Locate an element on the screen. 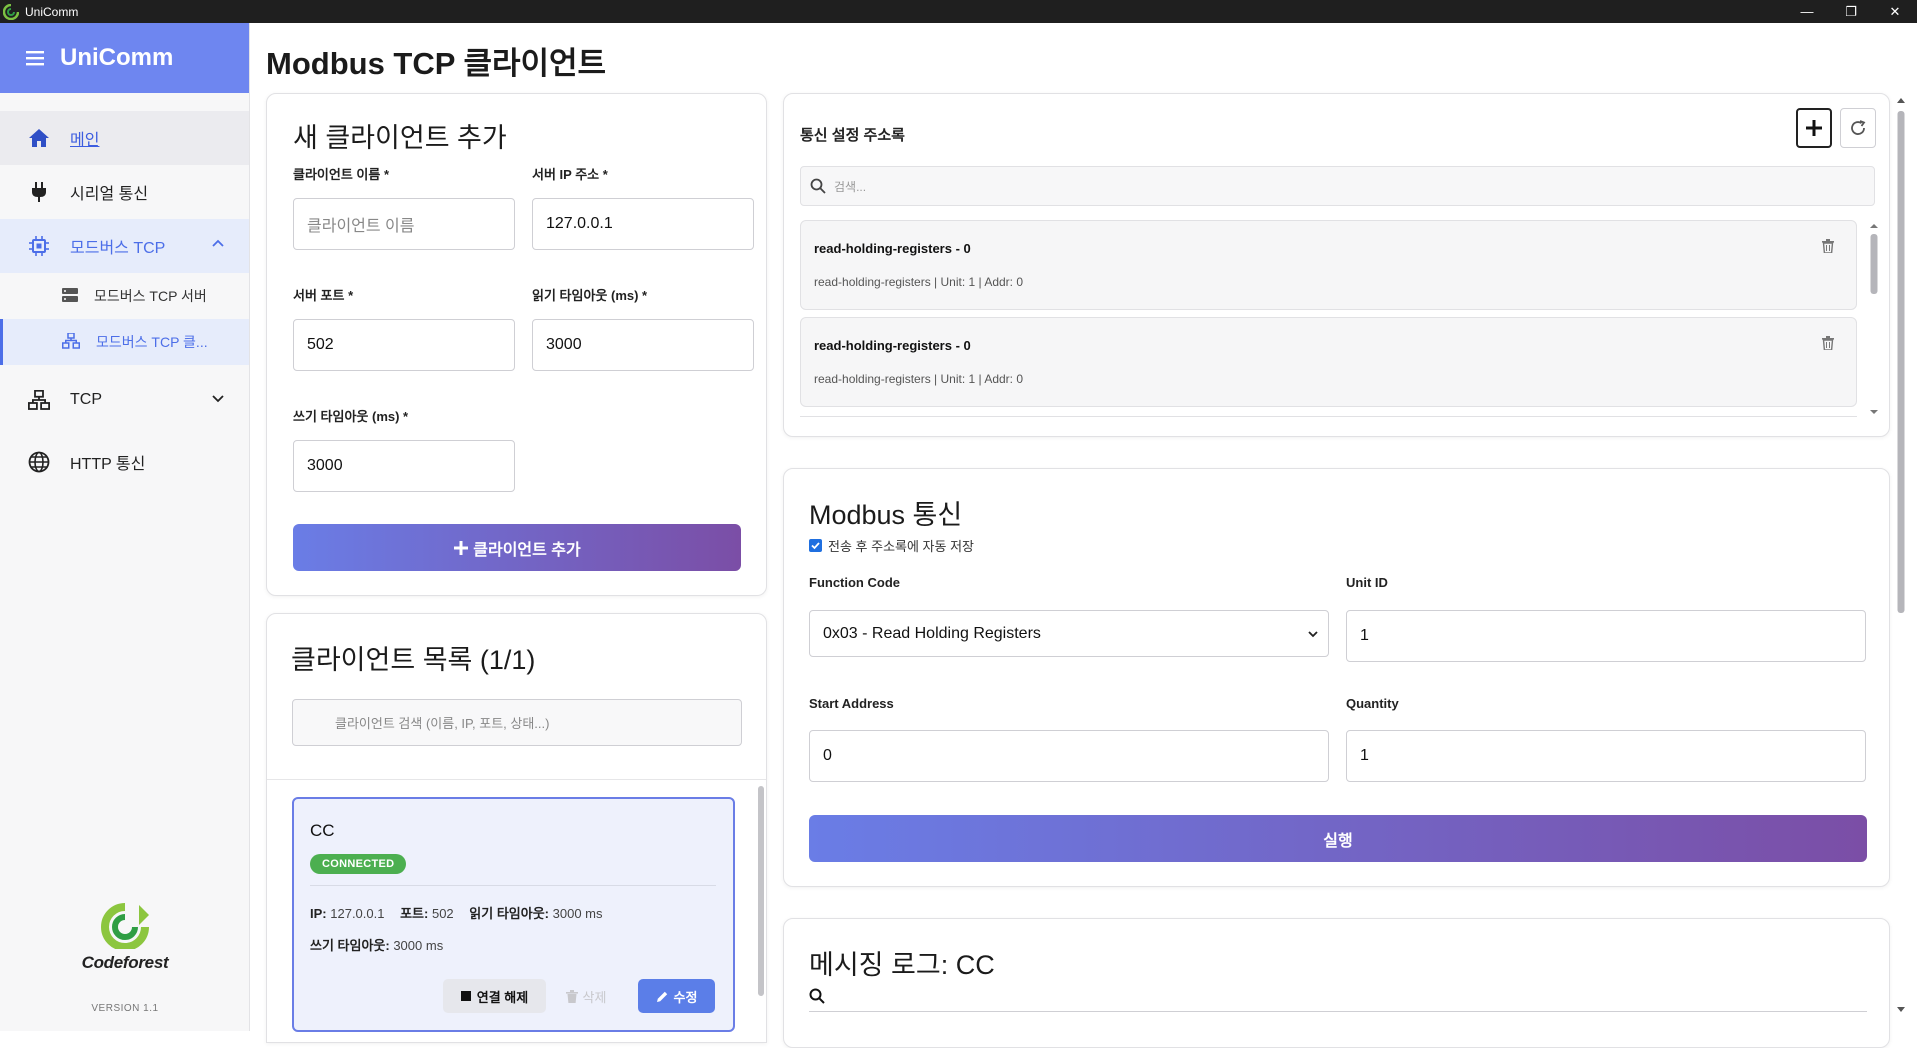 Image resolution: width=1917 pixels, height=1048 pixels. server-port-input: 502 is located at coordinates (404, 345).